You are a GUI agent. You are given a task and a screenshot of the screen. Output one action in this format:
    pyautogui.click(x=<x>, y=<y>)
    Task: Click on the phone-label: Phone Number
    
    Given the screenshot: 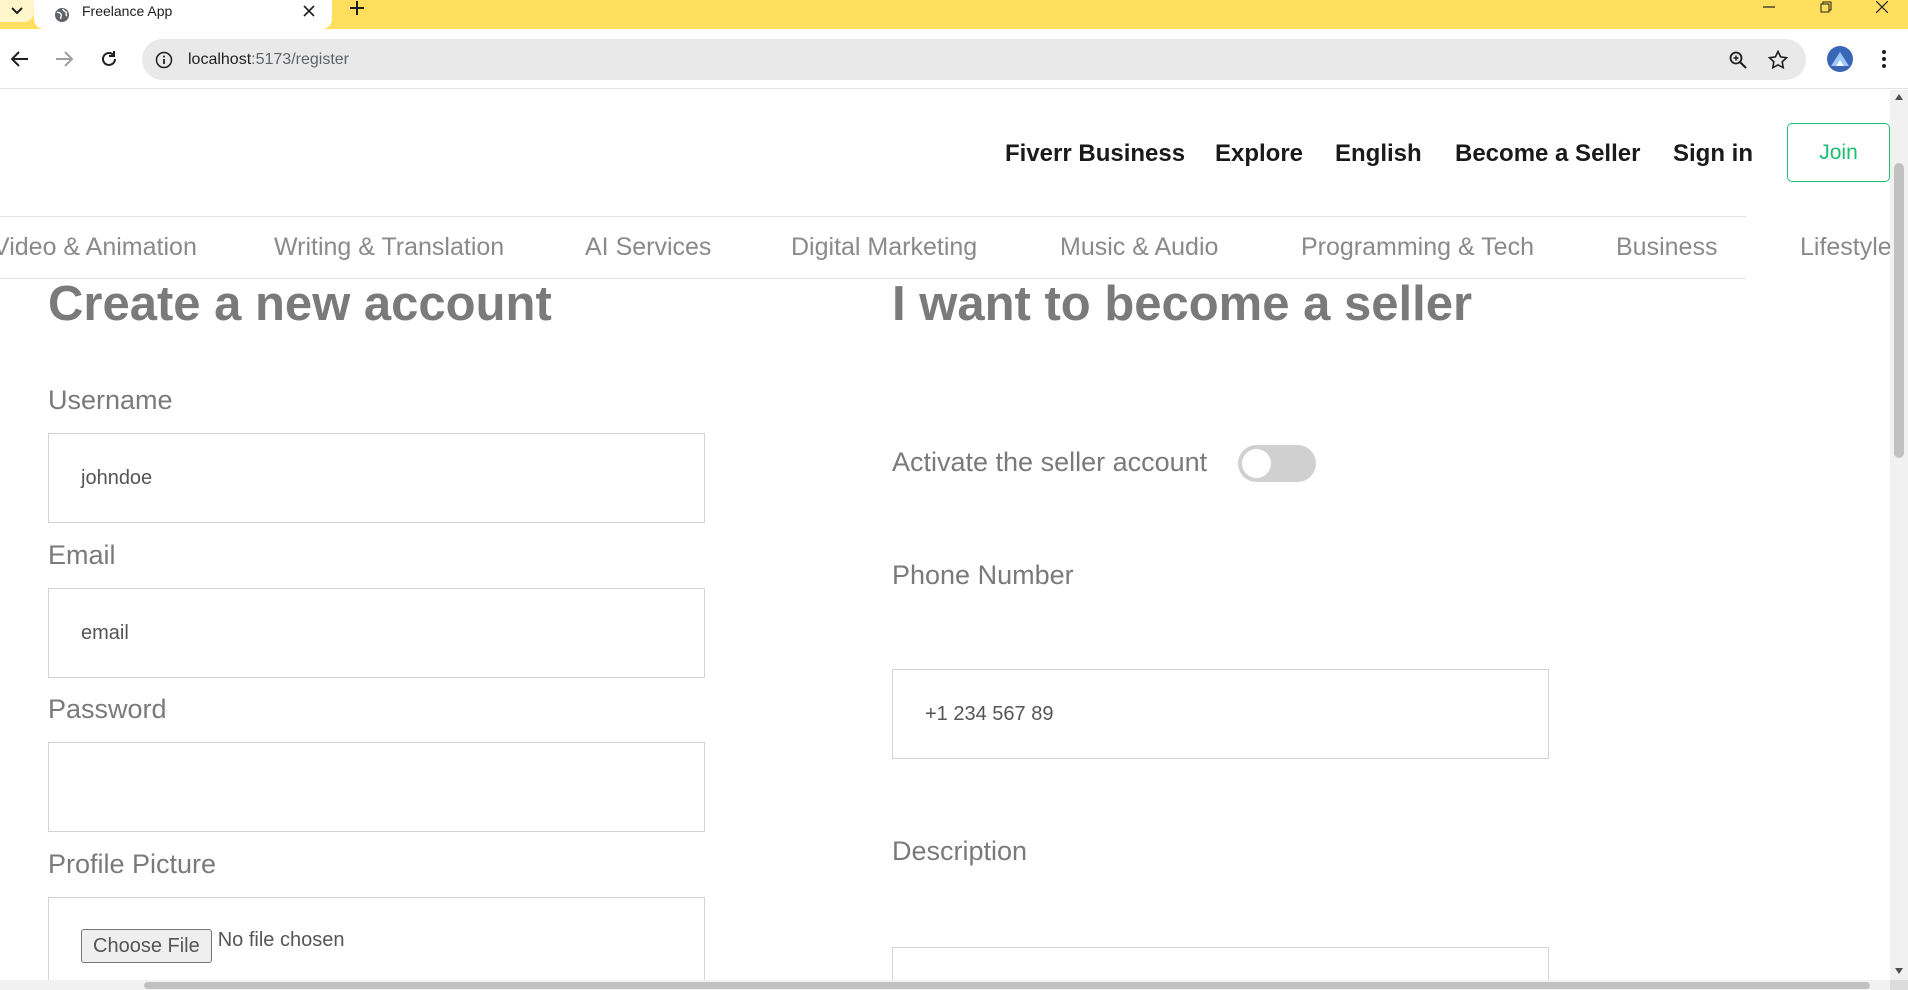 What is the action you would take?
    pyautogui.click(x=983, y=575)
    